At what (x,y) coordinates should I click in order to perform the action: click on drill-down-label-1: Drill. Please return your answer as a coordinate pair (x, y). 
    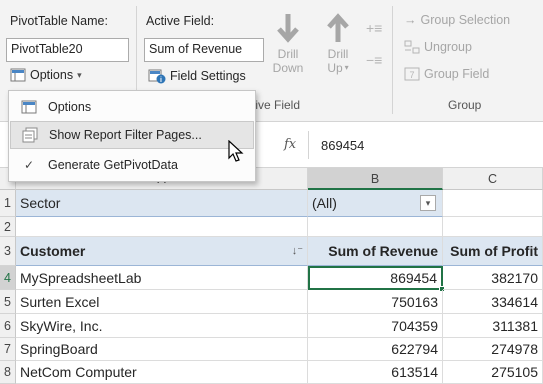
    Looking at the image, I should click on (288, 54).